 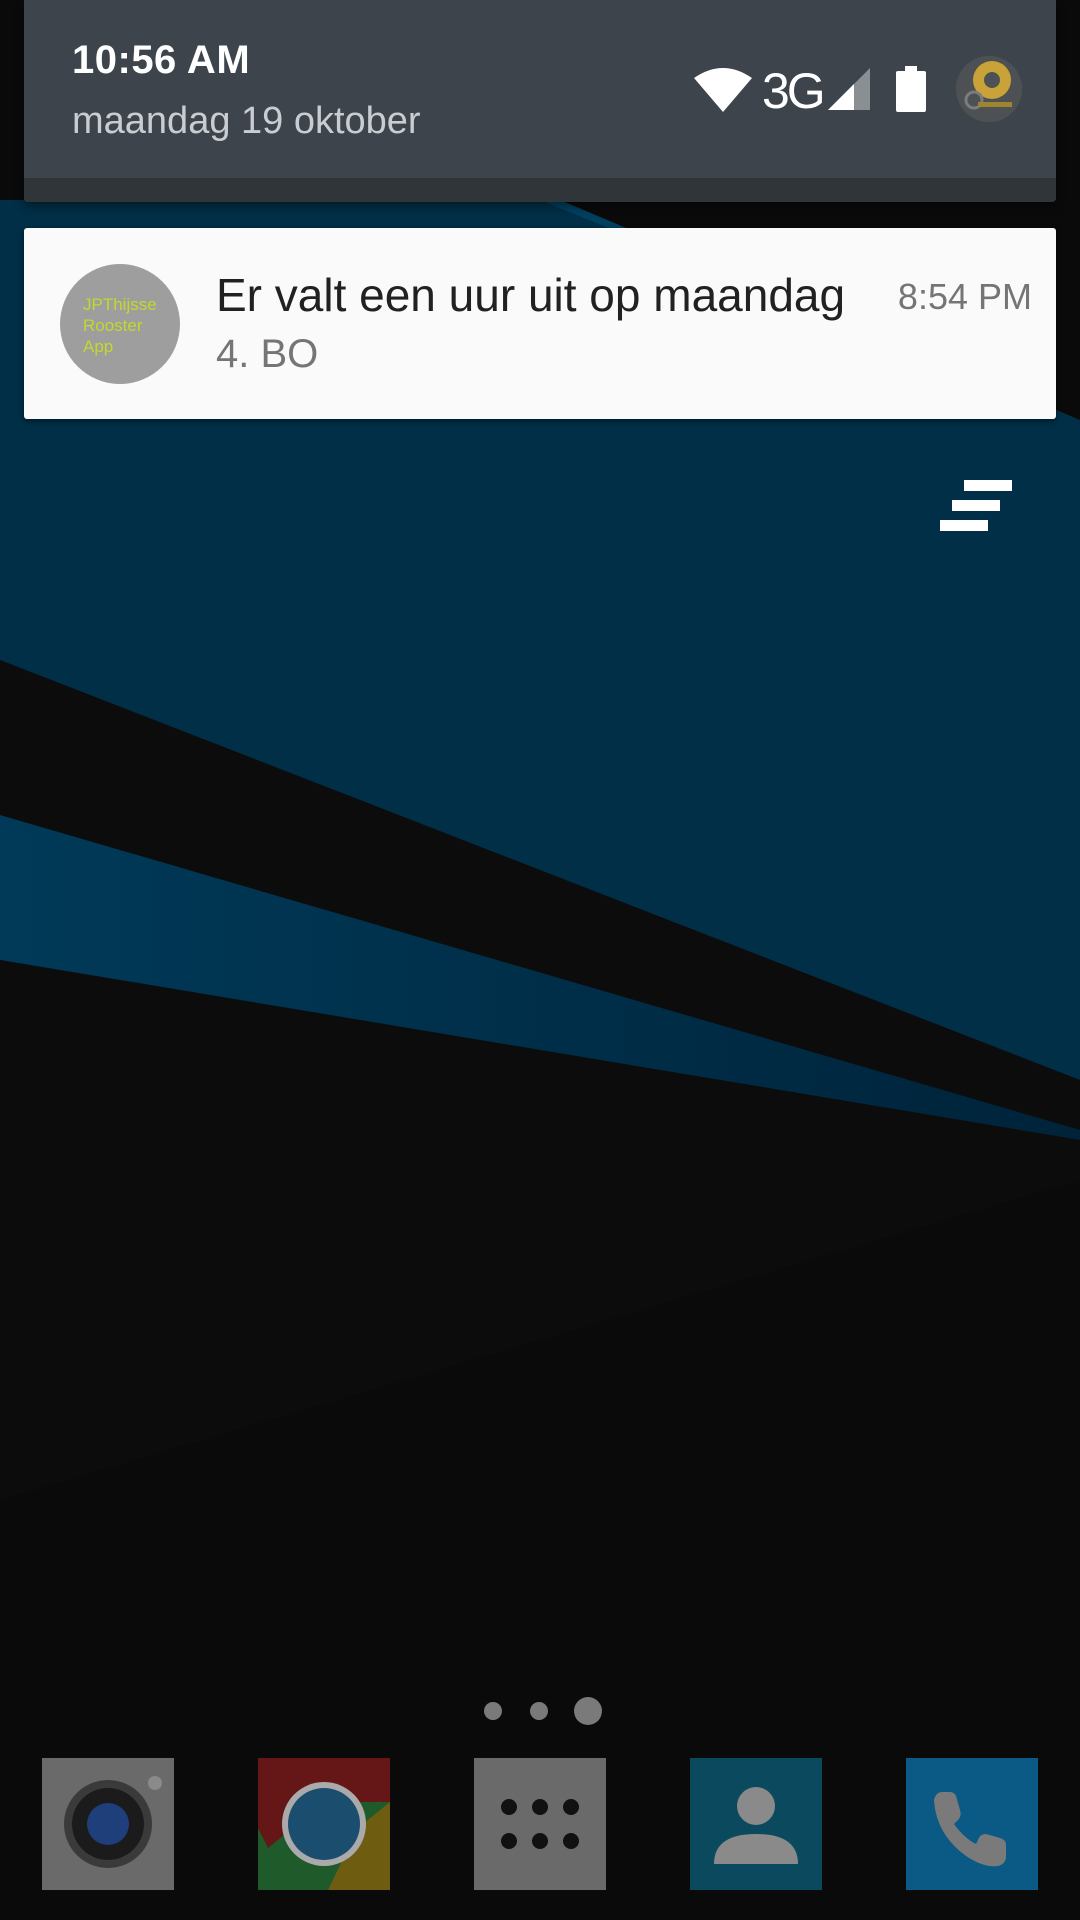 What do you see at coordinates (246, 121) in the screenshot?
I see `date-label: maandag 19 oktober` at bounding box center [246, 121].